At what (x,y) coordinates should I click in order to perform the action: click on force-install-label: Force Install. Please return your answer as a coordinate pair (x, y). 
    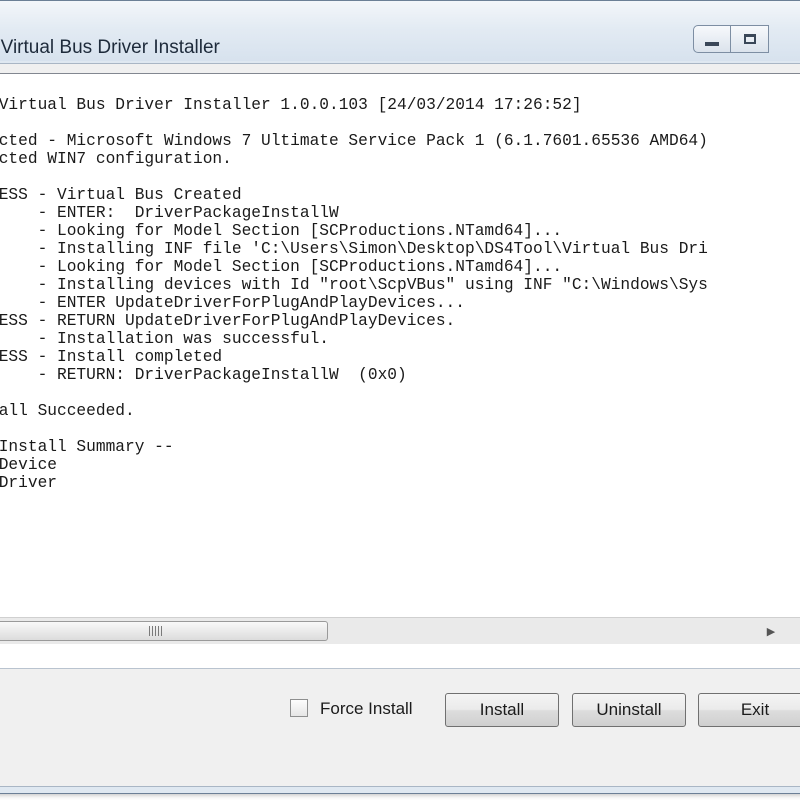
    Looking at the image, I should click on (366, 709).